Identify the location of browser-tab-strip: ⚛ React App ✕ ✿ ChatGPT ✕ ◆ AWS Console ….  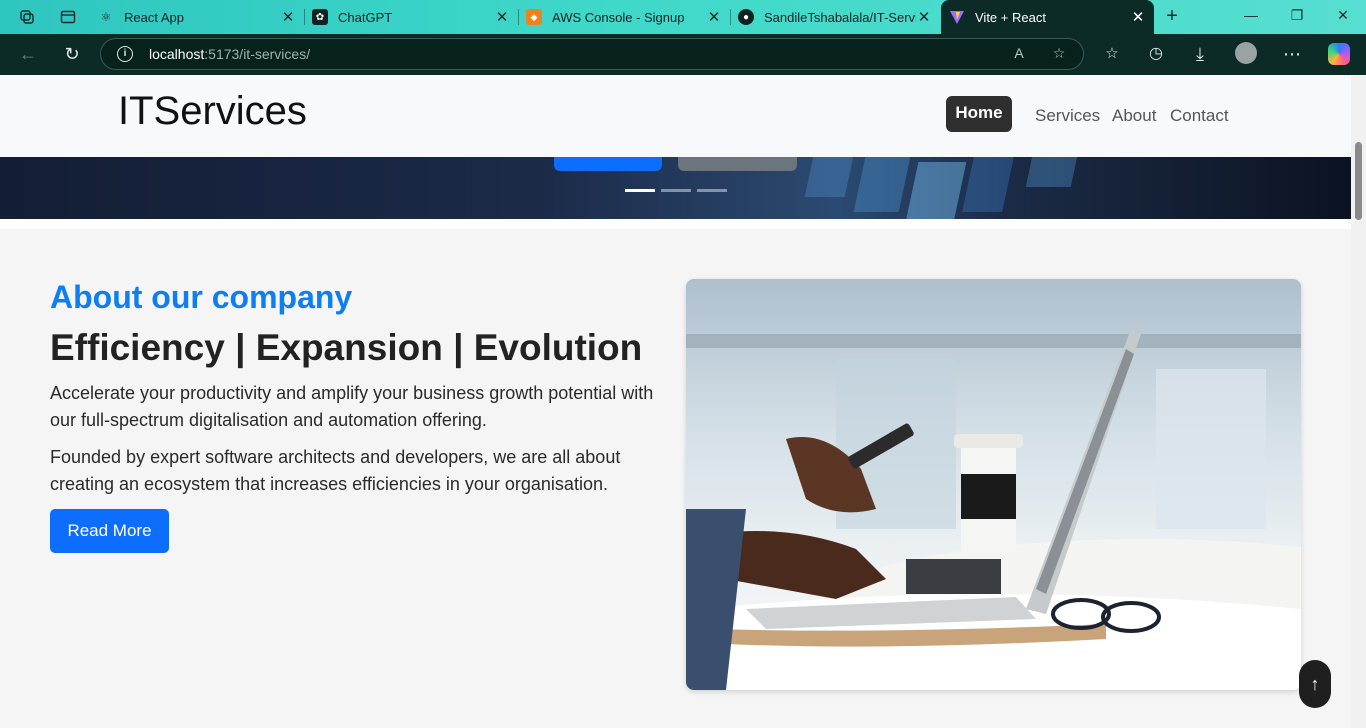
(683, 17).